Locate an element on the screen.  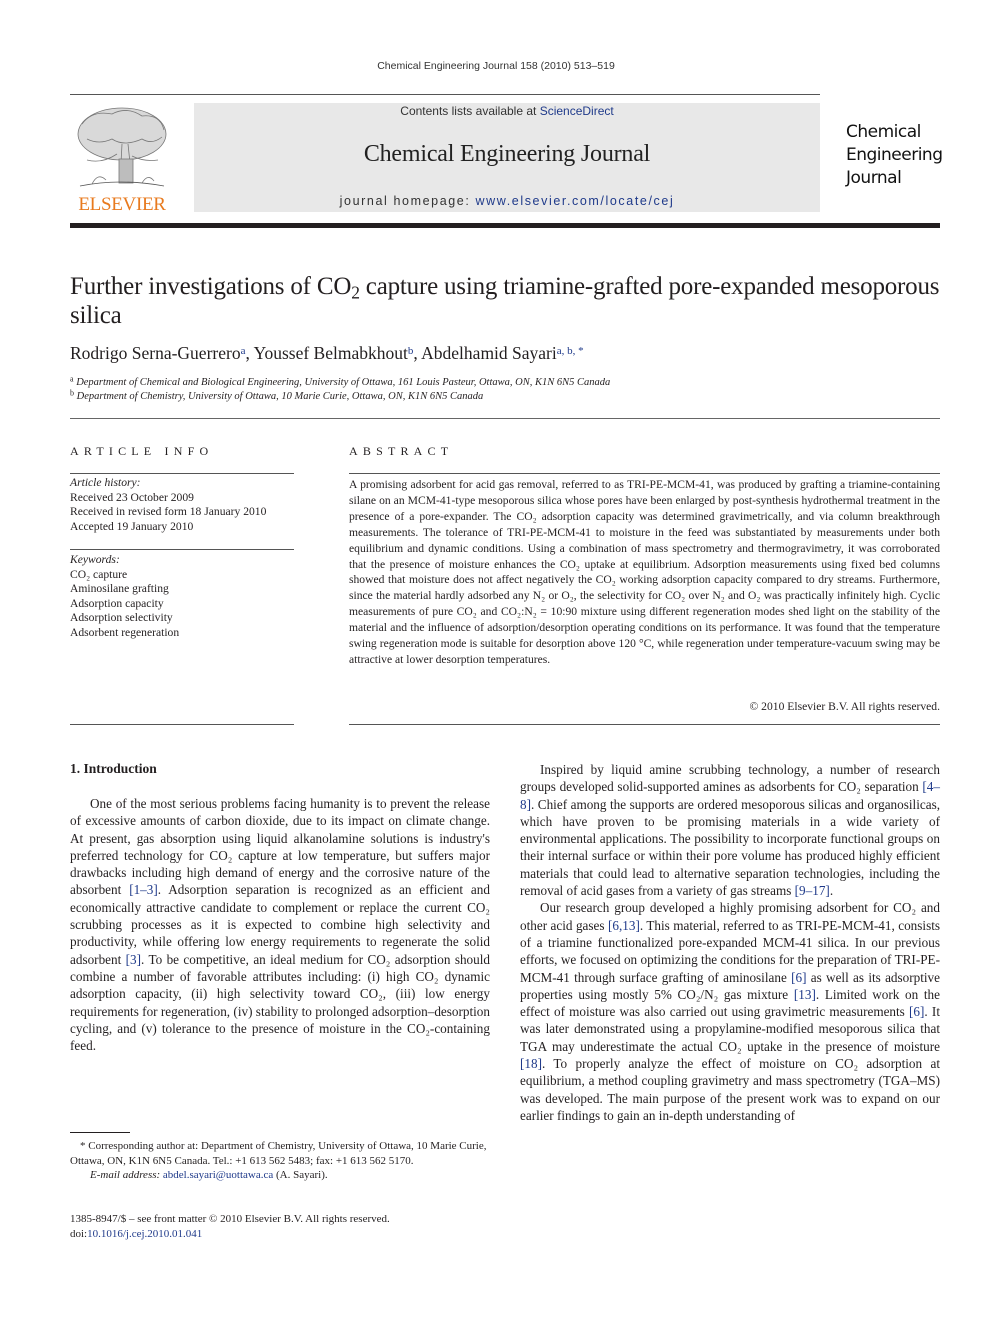
email-link: abdel.sayari@uottawa.ca is located at coordinates (218, 1175).